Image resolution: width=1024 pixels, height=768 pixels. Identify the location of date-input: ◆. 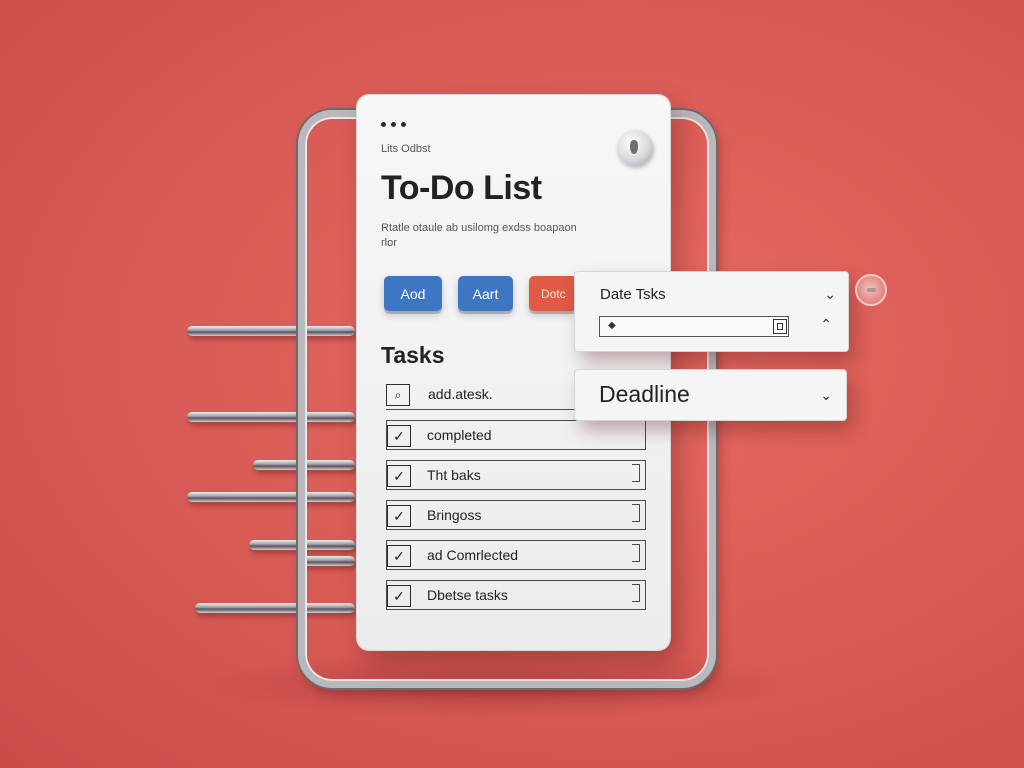
(694, 326).